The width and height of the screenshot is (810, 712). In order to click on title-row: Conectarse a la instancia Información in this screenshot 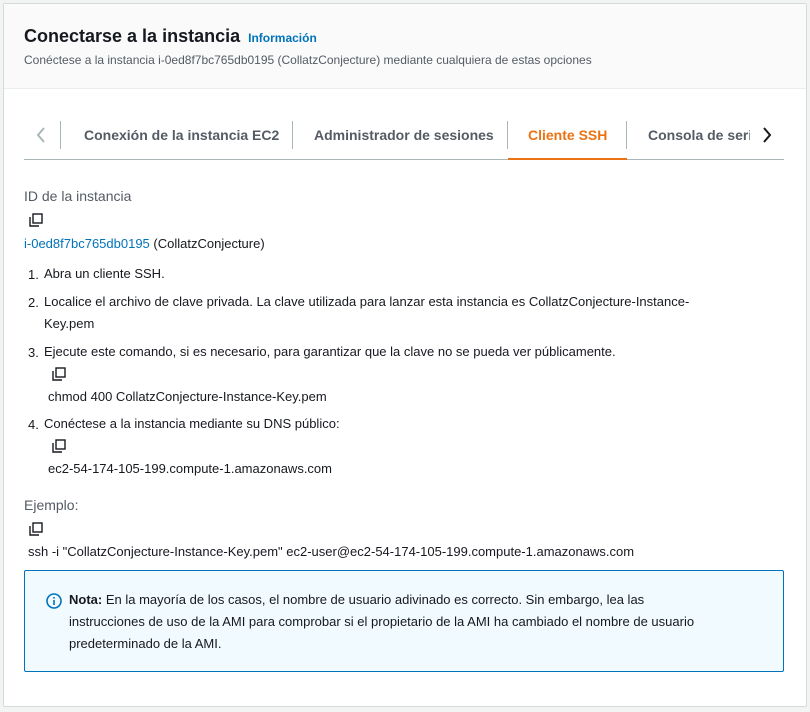, I will do `click(170, 36)`.